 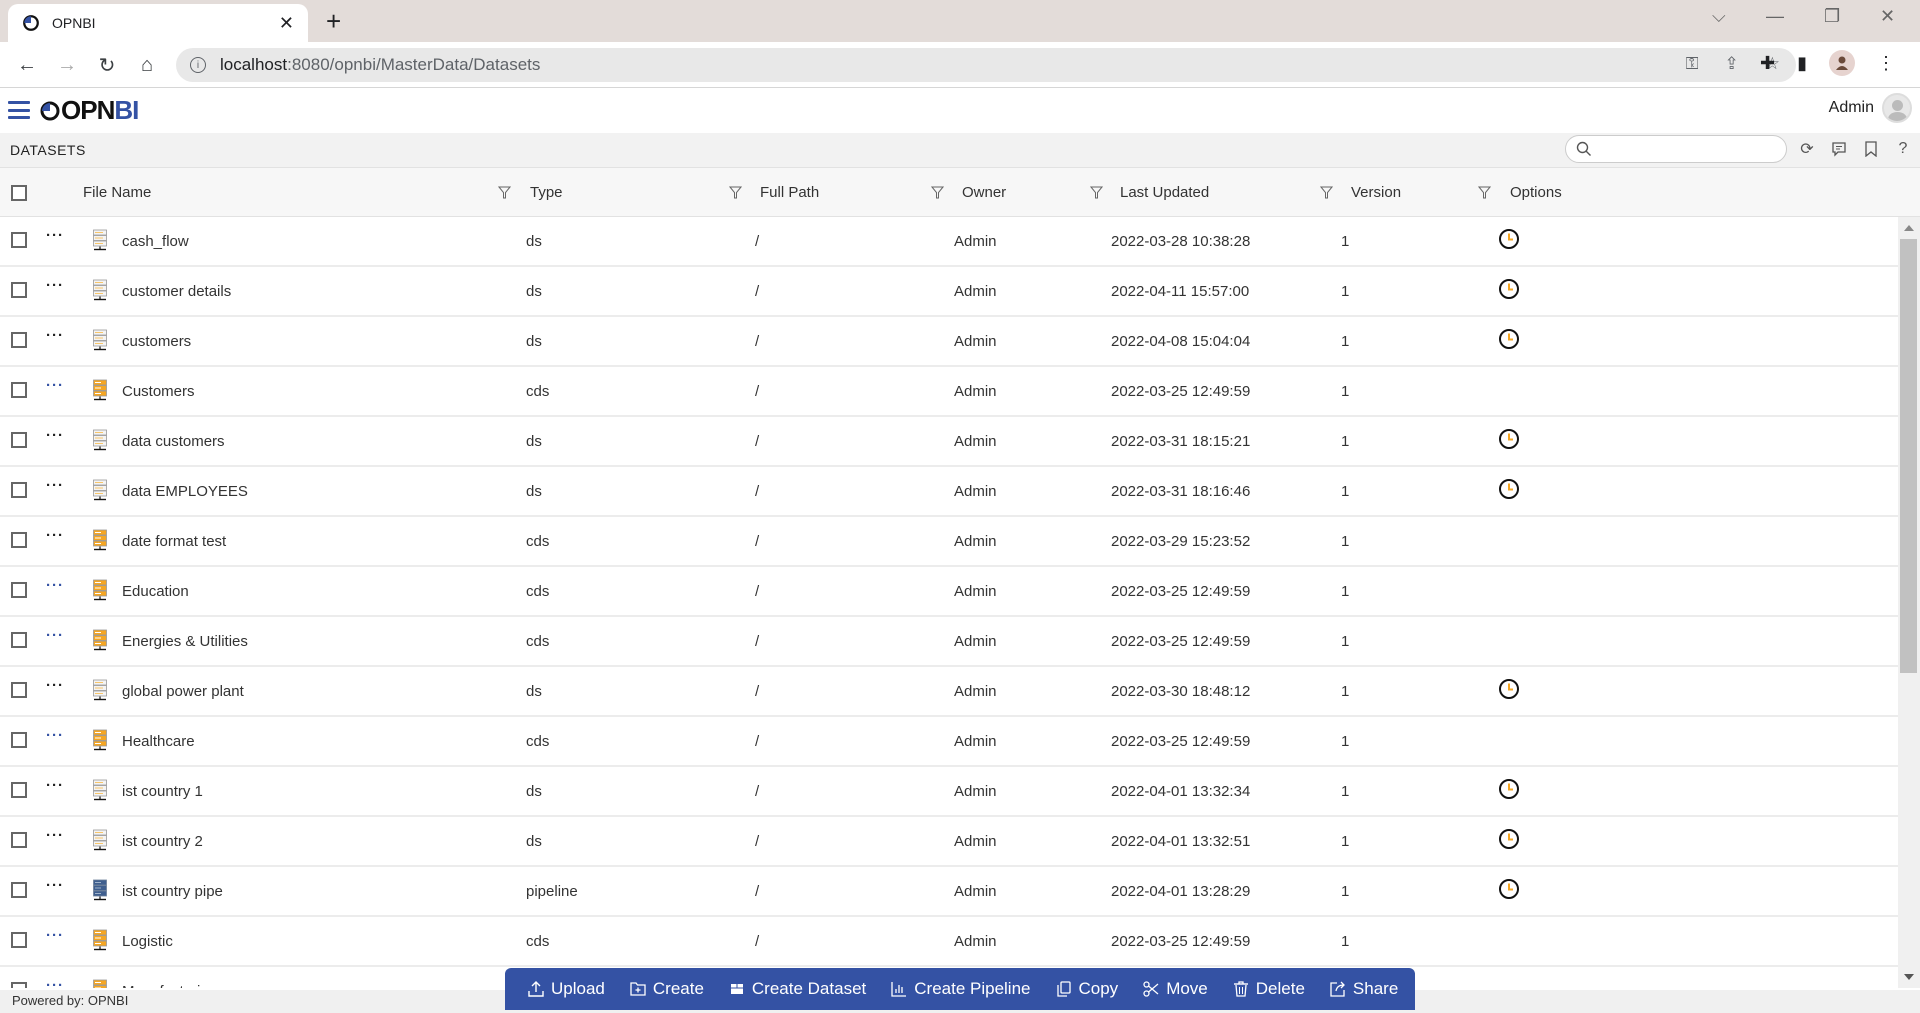 What do you see at coordinates (185, 641) in the screenshot?
I see `file-name: Energies & Utilities` at bounding box center [185, 641].